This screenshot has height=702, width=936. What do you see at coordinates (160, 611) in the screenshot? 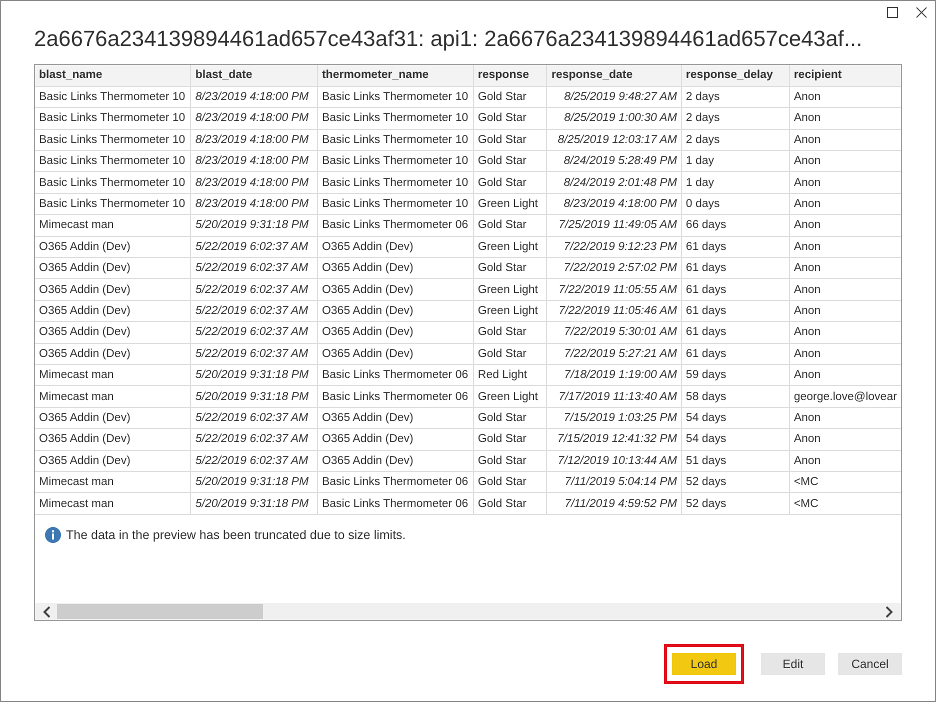
I see `scrollbar-thumb` at bounding box center [160, 611].